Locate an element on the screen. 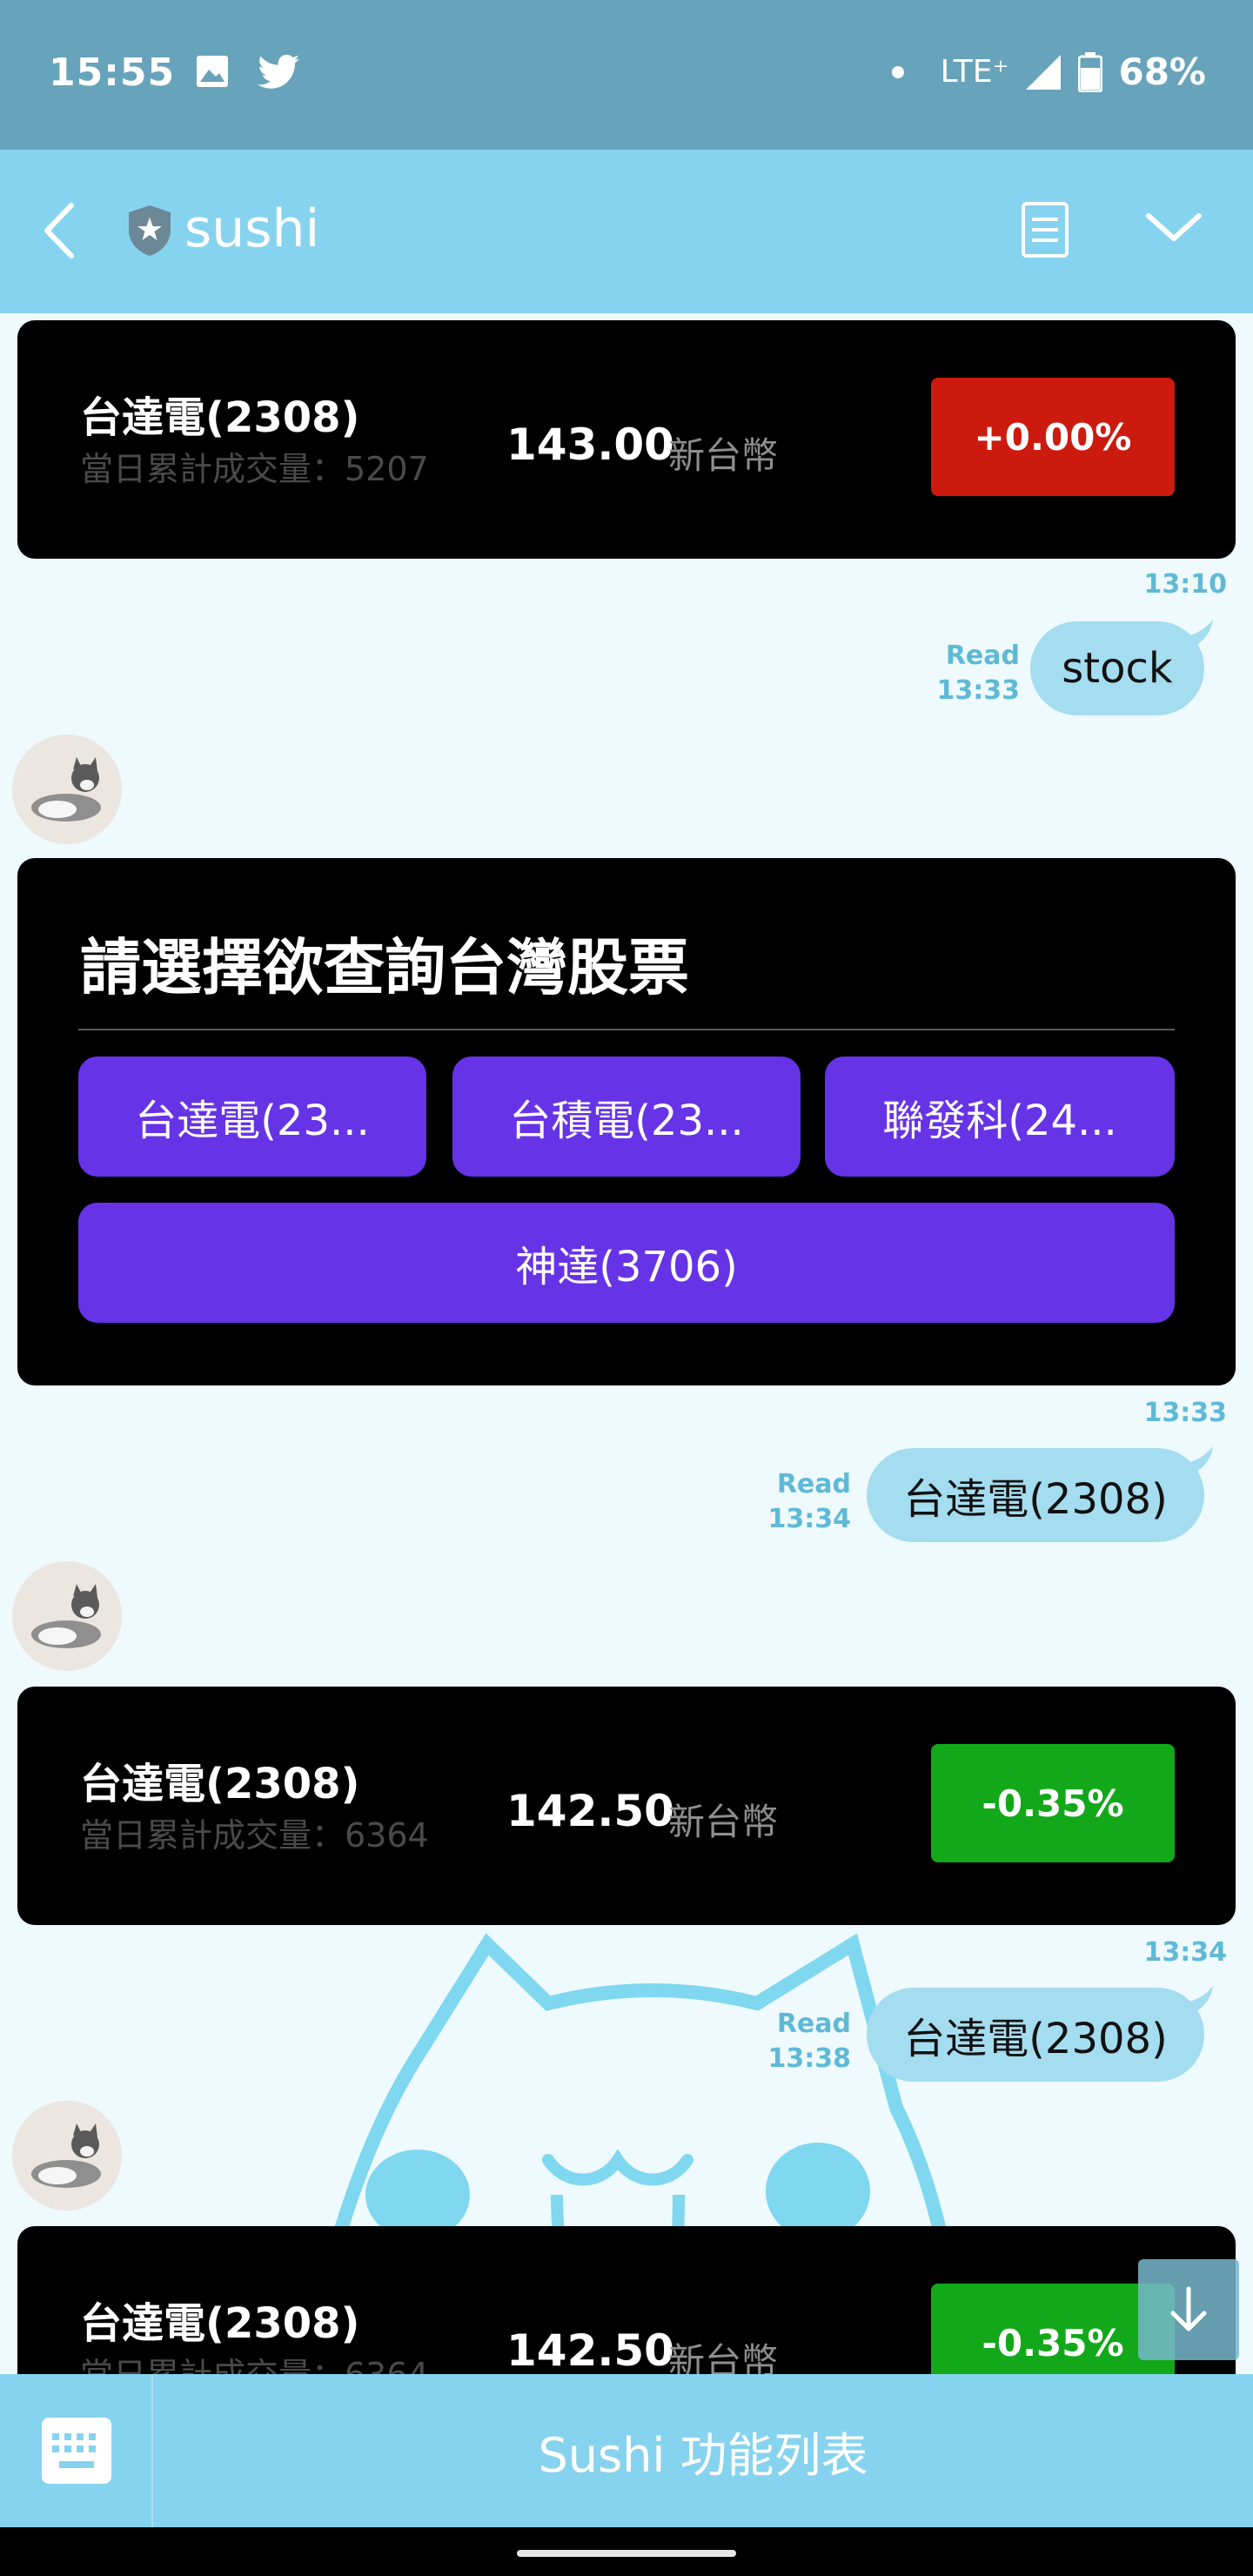 This screenshot has height=2576, width=1253. stock-volume: 當日累計成交量：5207 is located at coordinates (255, 469).